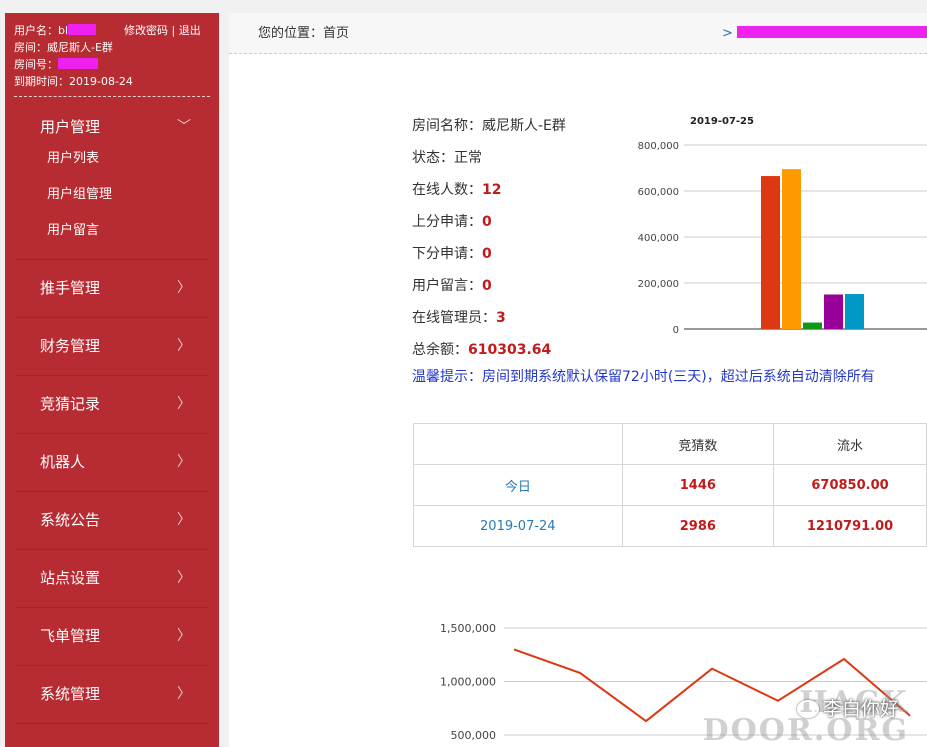  I want to click on submenu-item-user-group: 用户组管理, so click(112, 195).